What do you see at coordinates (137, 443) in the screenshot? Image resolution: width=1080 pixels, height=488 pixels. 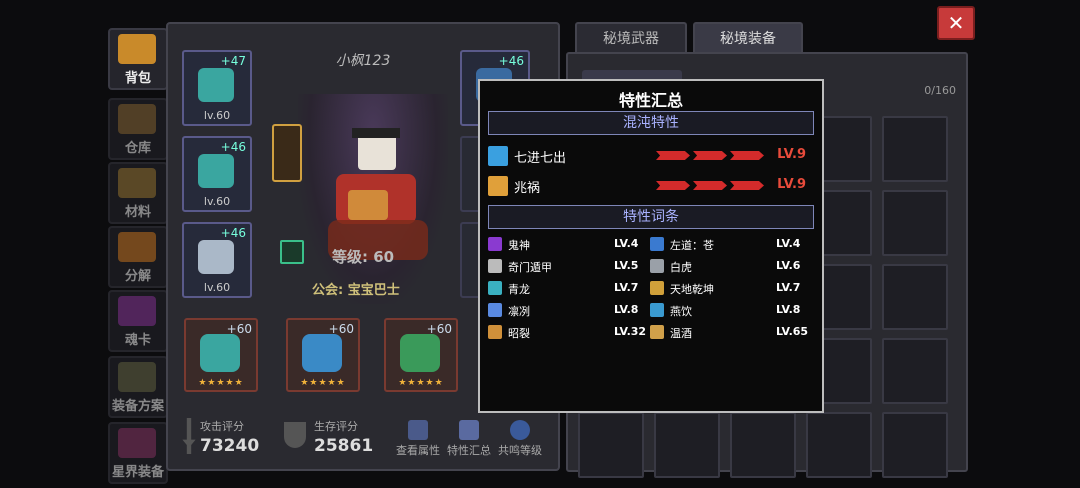 I see `astral-equipment-icon` at bounding box center [137, 443].